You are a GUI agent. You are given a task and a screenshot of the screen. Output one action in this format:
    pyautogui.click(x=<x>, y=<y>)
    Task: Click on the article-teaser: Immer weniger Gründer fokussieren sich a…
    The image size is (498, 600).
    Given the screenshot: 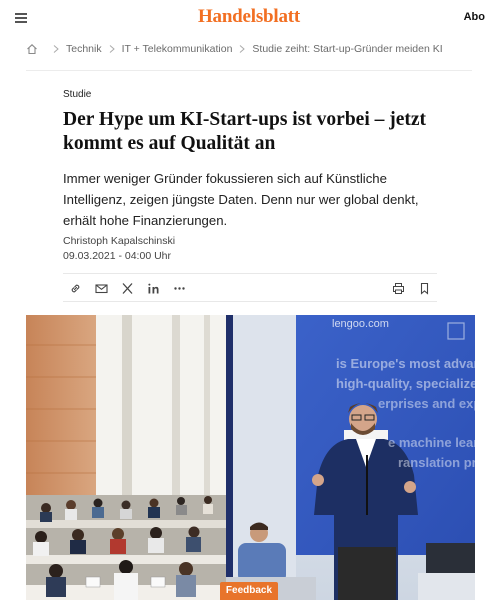 What is the action you would take?
    pyautogui.click(x=241, y=199)
    